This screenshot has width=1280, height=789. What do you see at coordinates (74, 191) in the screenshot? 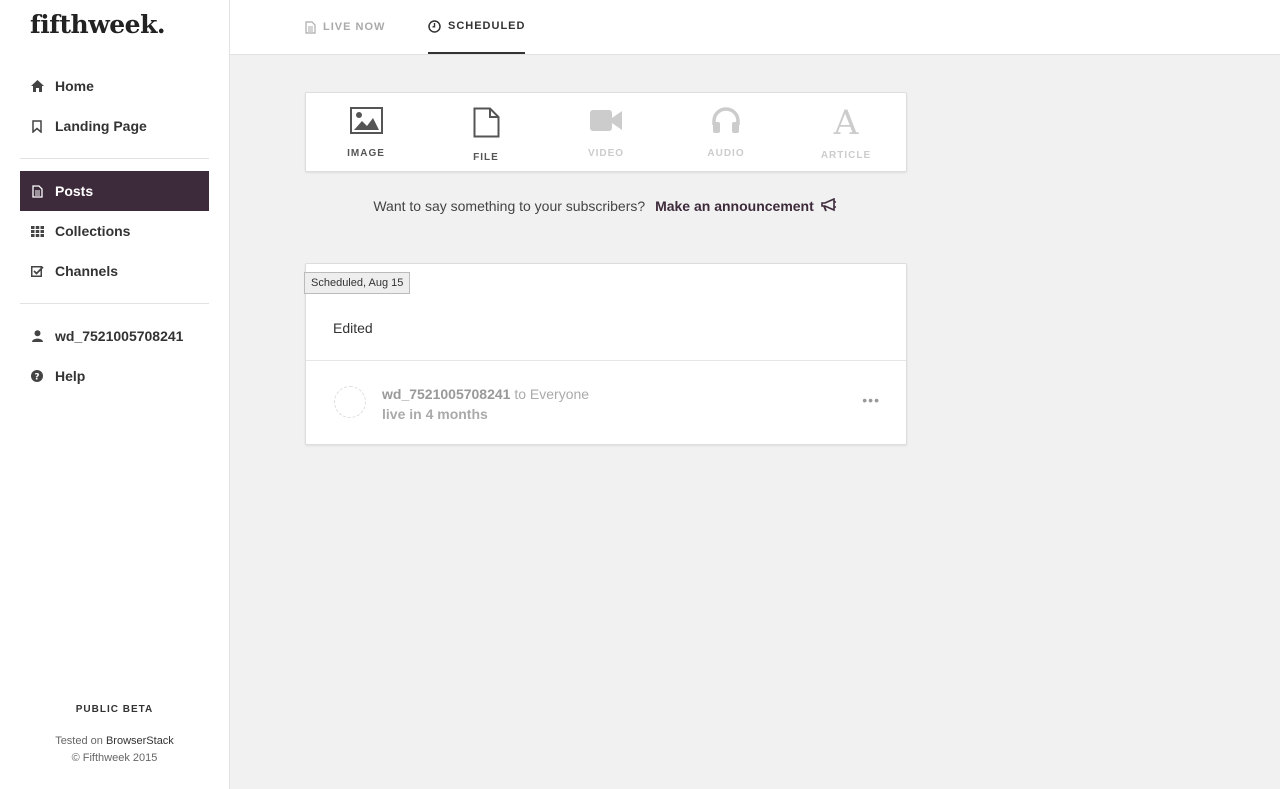
I see `sidebar-item-label: Posts` at bounding box center [74, 191].